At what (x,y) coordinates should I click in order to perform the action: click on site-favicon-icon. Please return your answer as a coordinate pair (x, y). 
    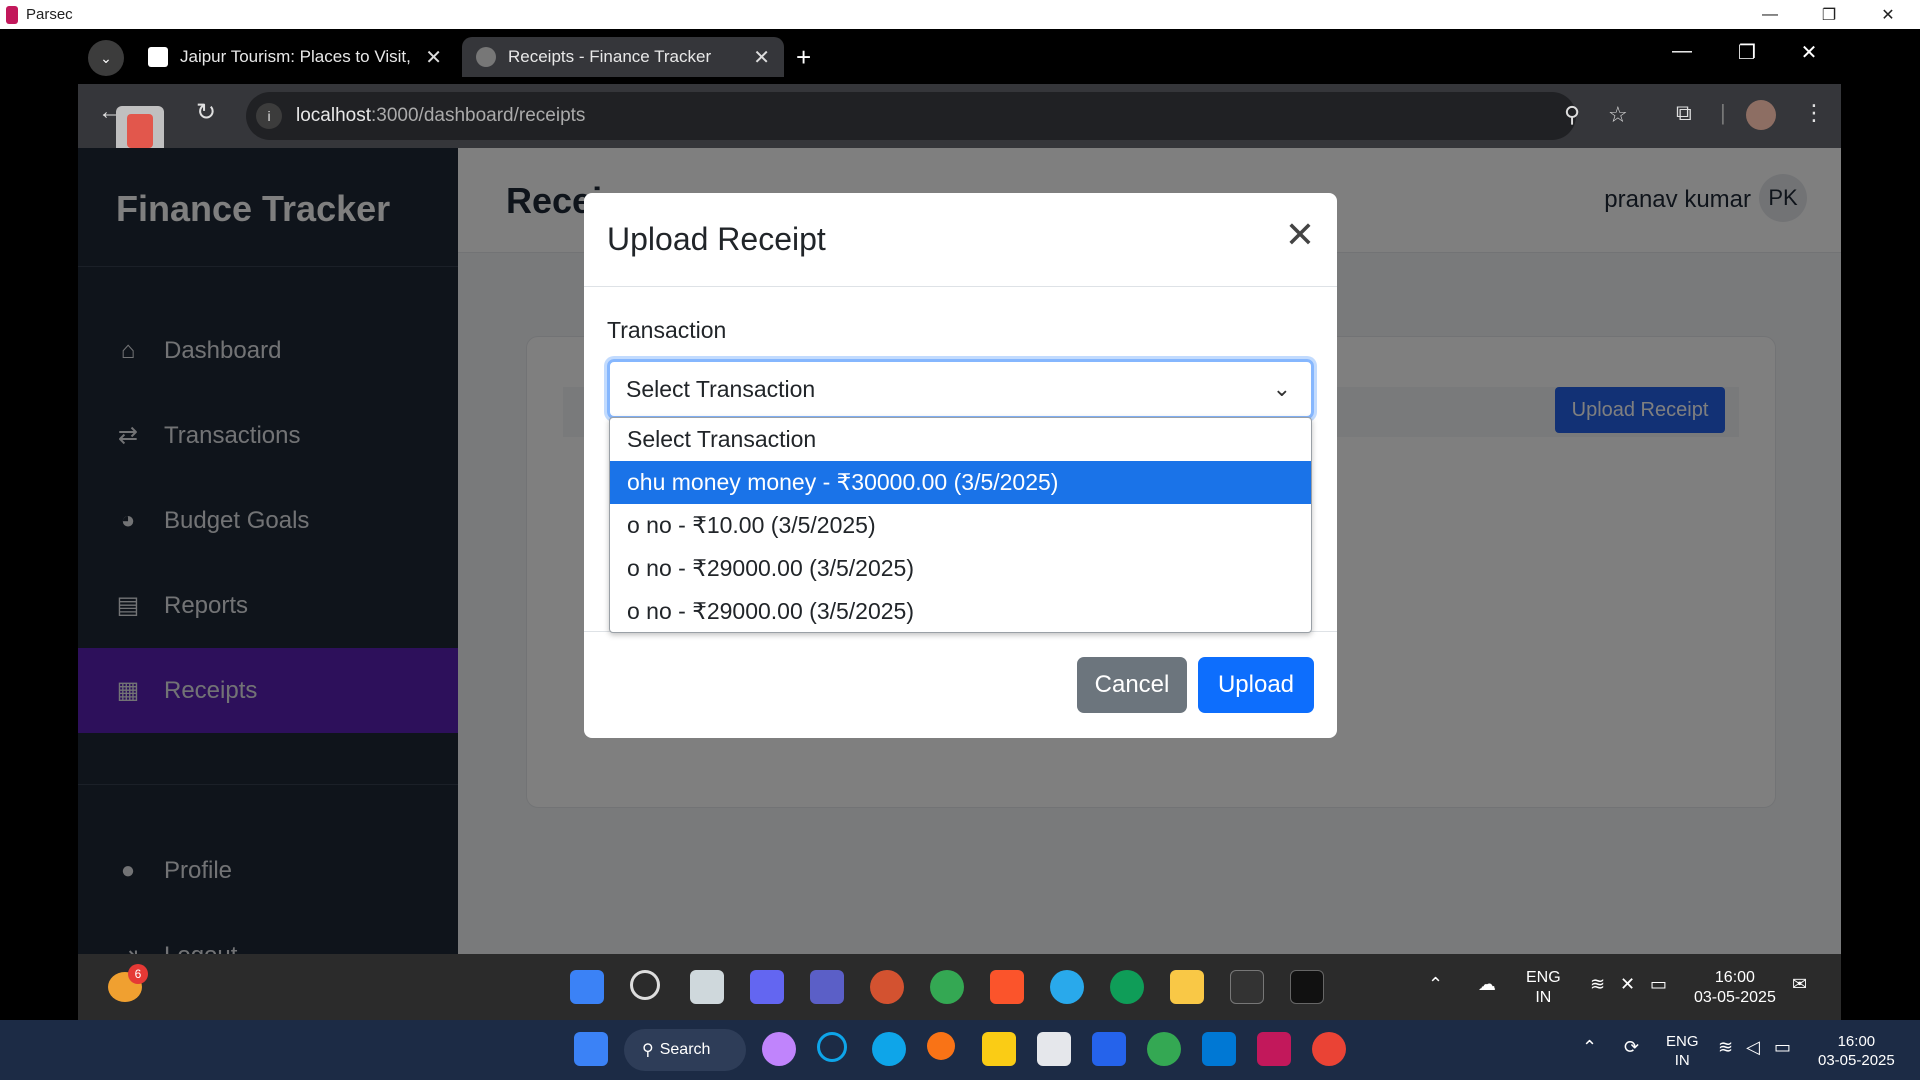
    Looking at the image, I should click on (158, 57).